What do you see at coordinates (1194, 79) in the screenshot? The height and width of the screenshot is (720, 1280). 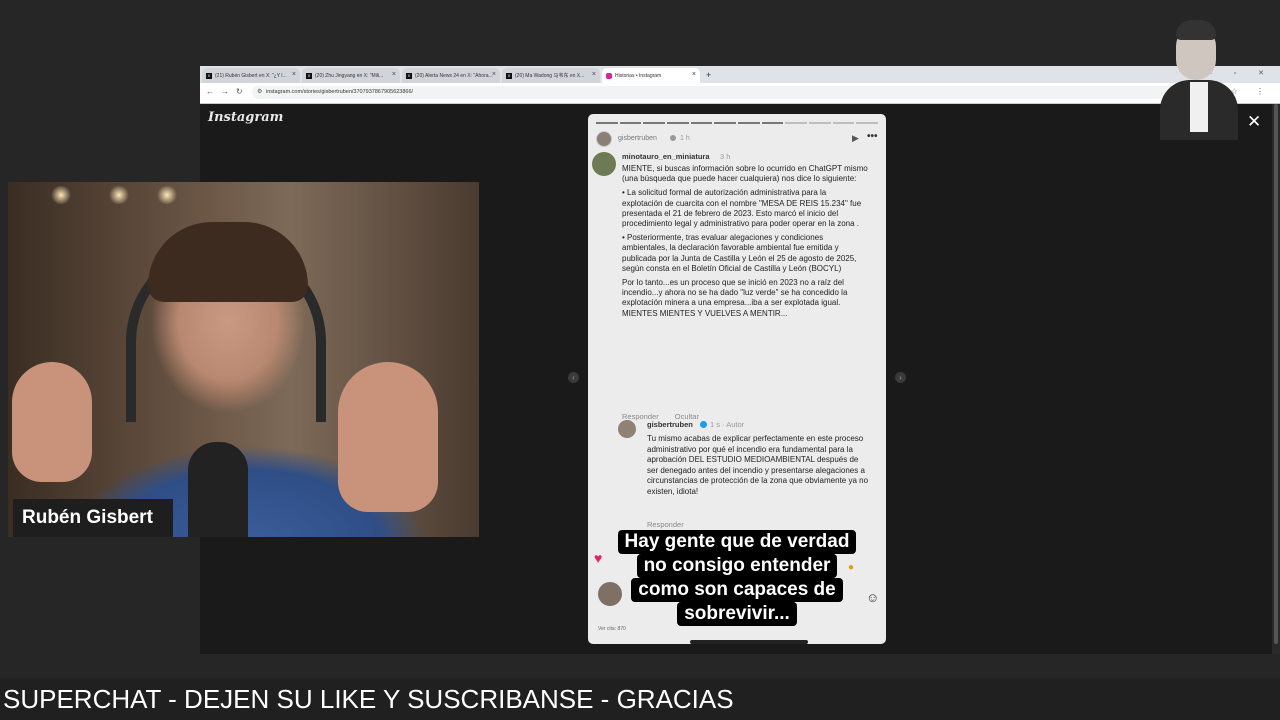 I see `host-portrait` at bounding box center [1194, 79].